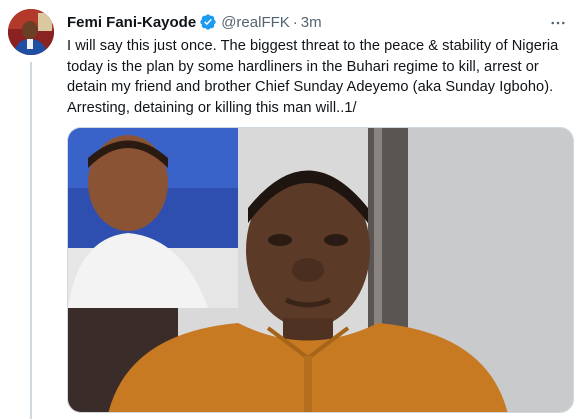 This screenshot has height=419, width=585. What do you see at coordinates (558, 23) in the screenshot?
I see `more-options-icon` at bounding box center [558, 23].